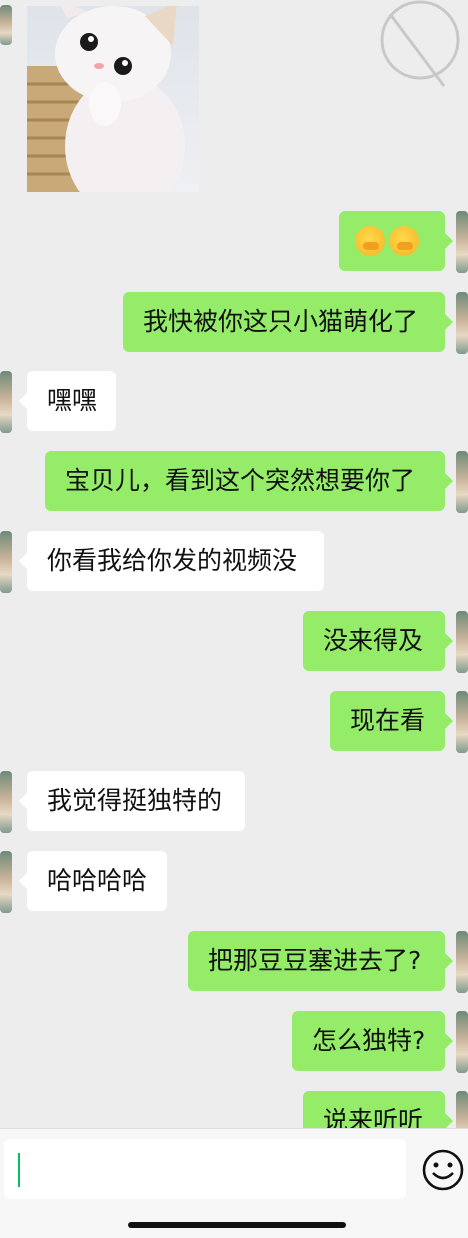  I want to click on message-bubble-out: 没来得及, so click(378, 641).